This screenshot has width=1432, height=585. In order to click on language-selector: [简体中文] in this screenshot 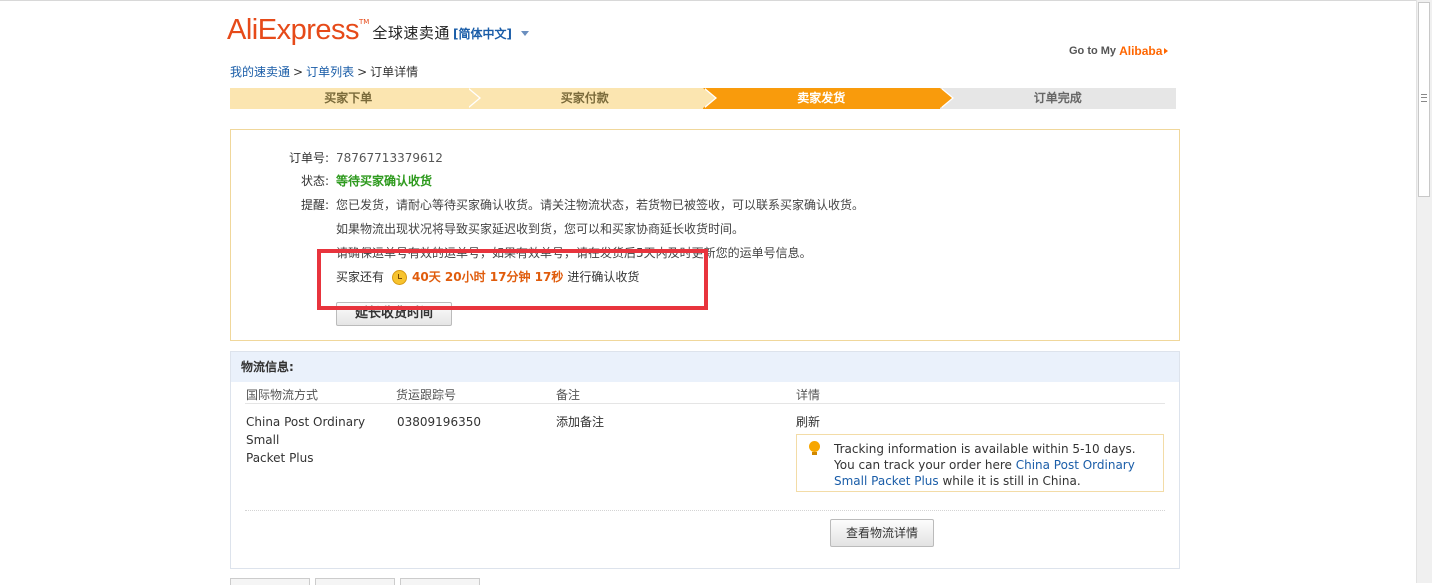, I will do `click(491, 33)`.